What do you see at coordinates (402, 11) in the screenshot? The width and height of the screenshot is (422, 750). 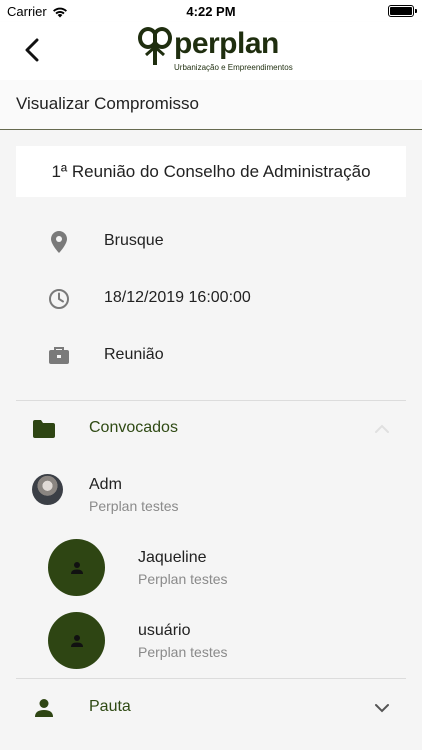 I see `battery-icon` at bounding box center [402, 11].